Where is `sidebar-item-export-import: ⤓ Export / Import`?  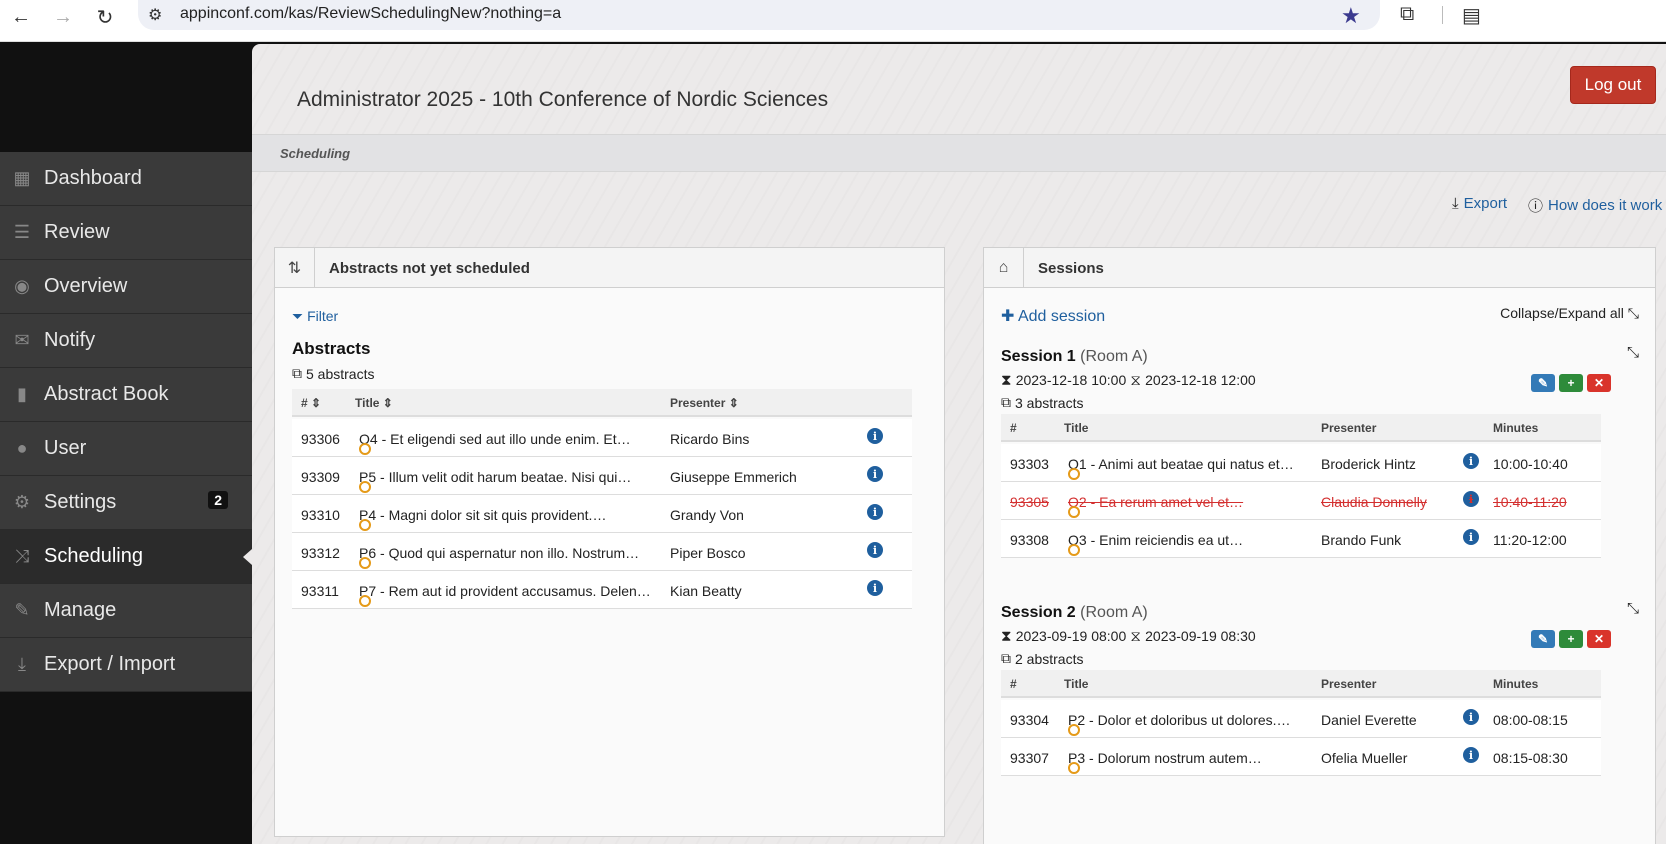
sidebar-item-export-import: ⤓ Export / Import is located at coordinates (126, 665).